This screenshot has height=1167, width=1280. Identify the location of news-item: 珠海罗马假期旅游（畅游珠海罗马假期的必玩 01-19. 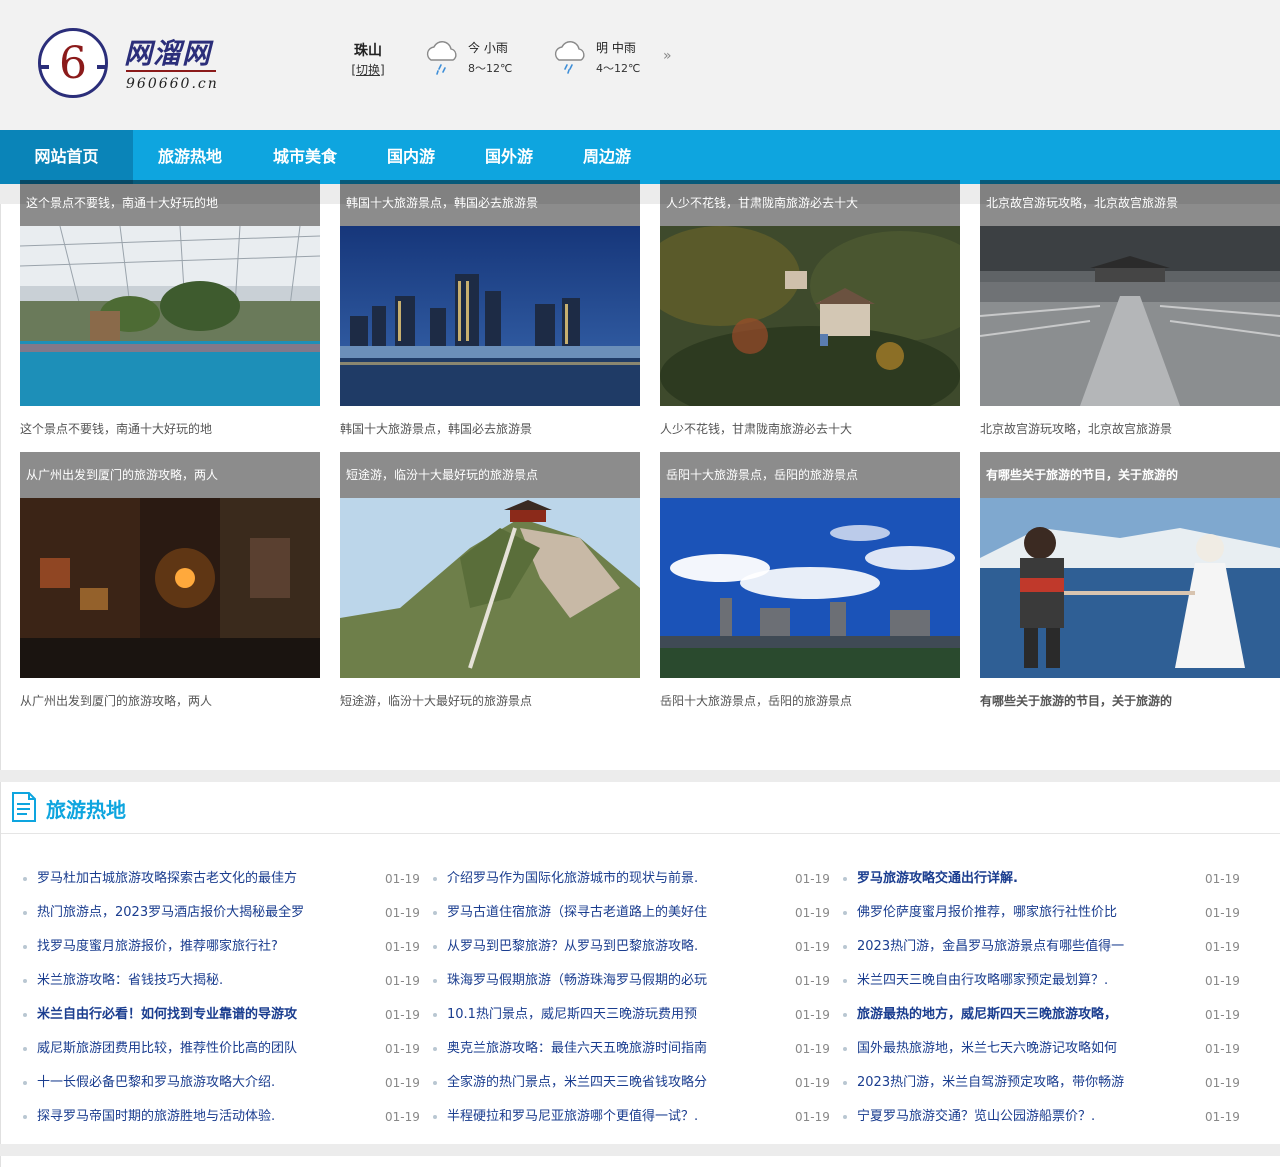
(633, 982).